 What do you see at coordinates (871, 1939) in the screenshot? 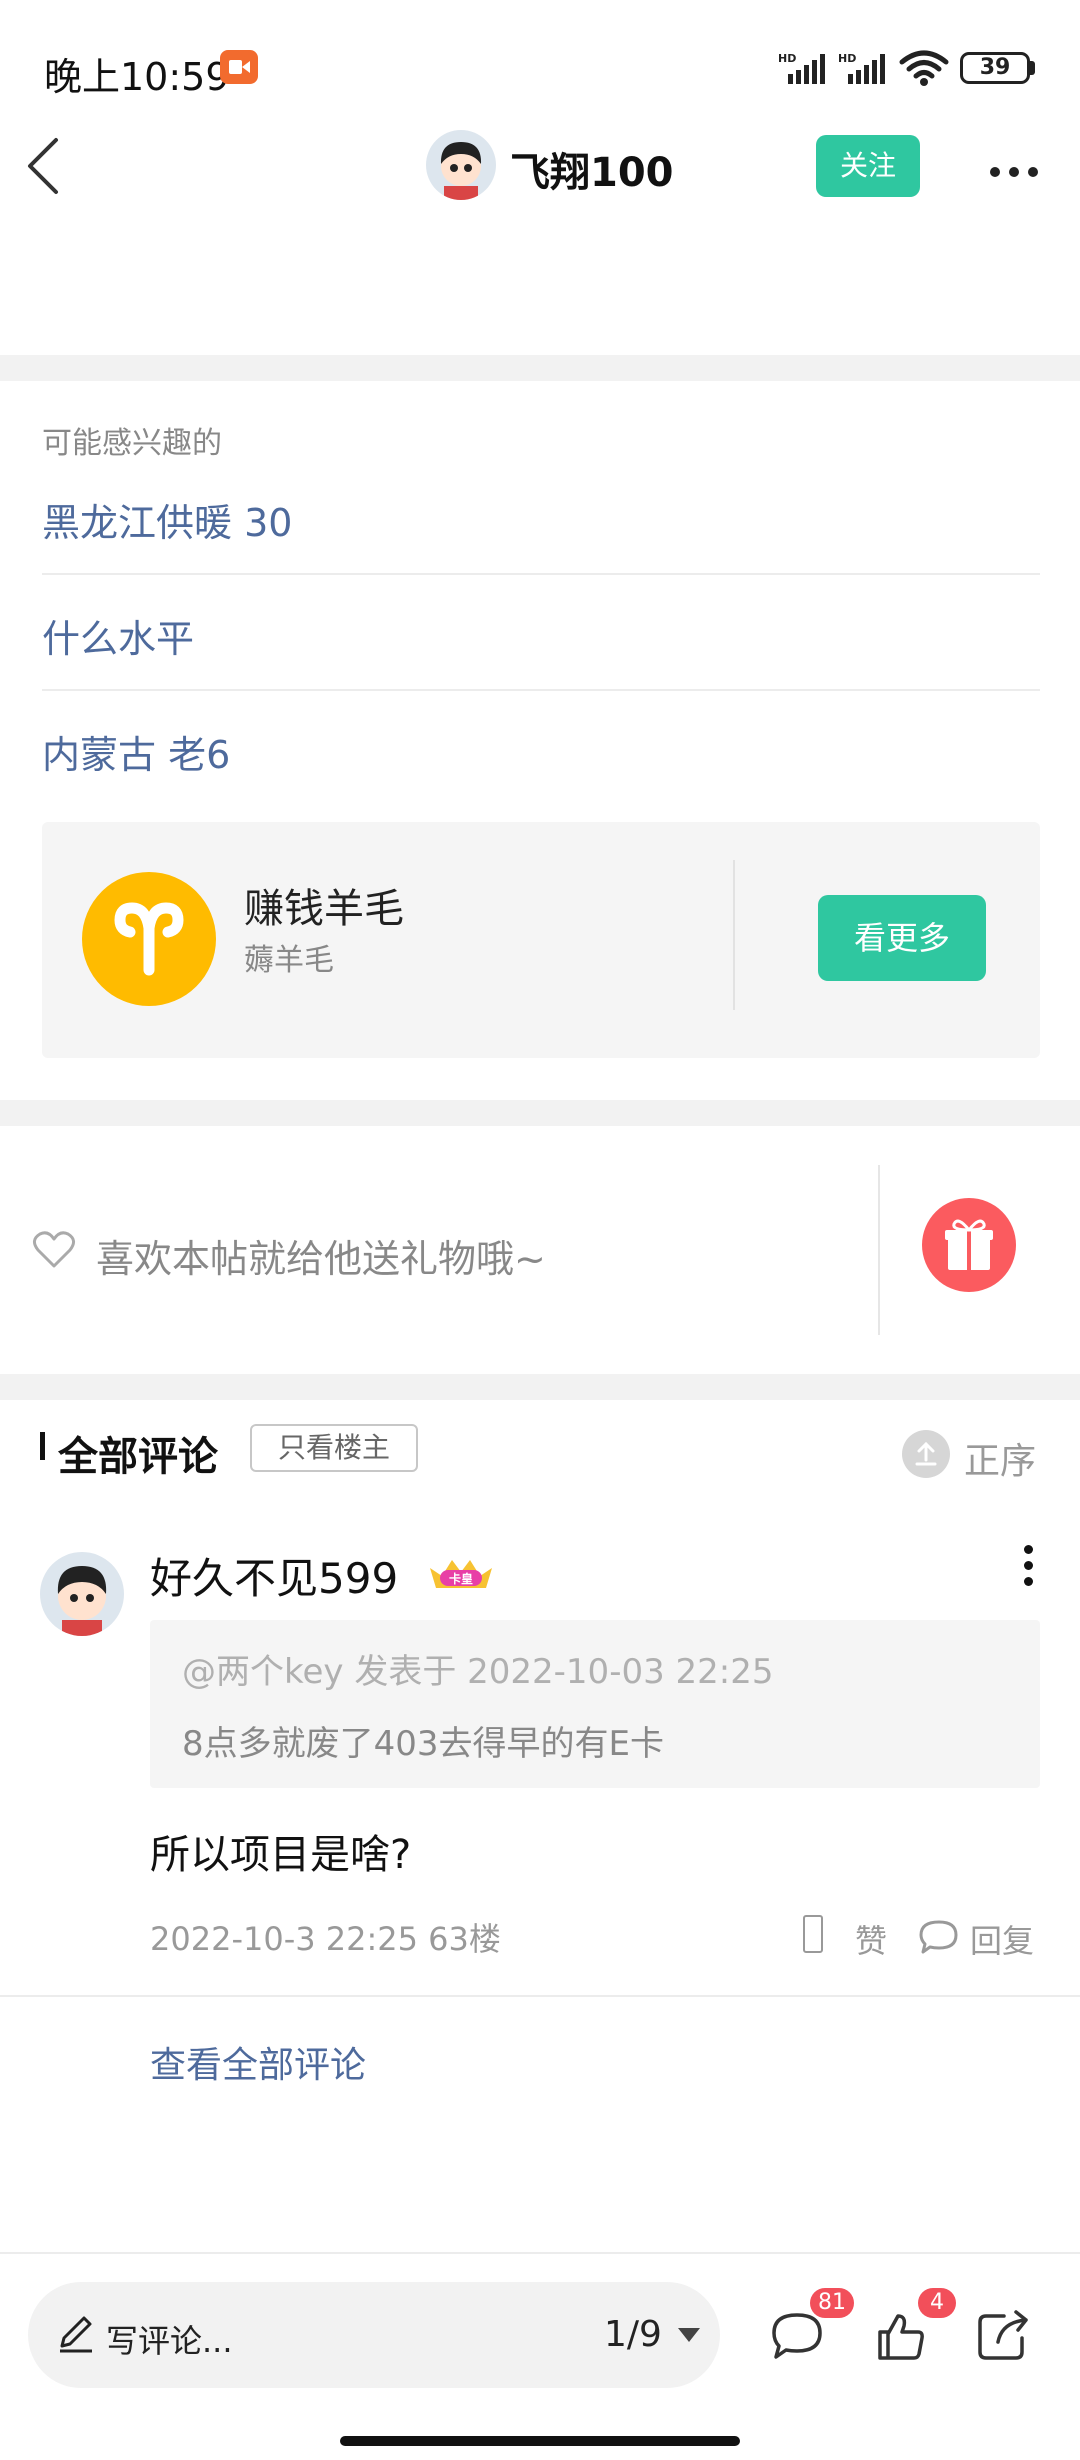
I see `like-label: 赞` at bounding box center [871, 1939].